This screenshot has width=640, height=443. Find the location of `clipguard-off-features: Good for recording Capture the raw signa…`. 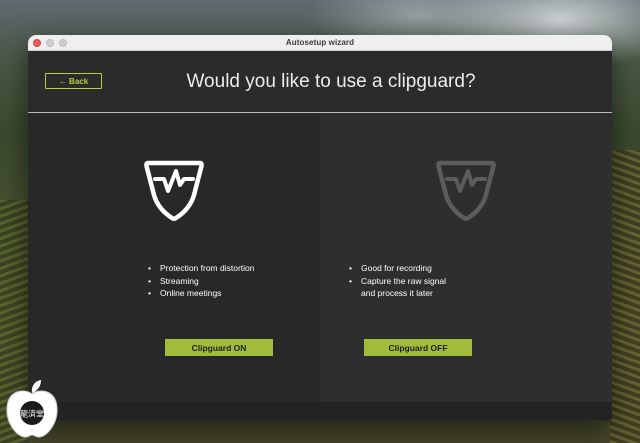

clipguard-off-features: Good for recording Capture the raw signa… is located at coordinates (397, 281).